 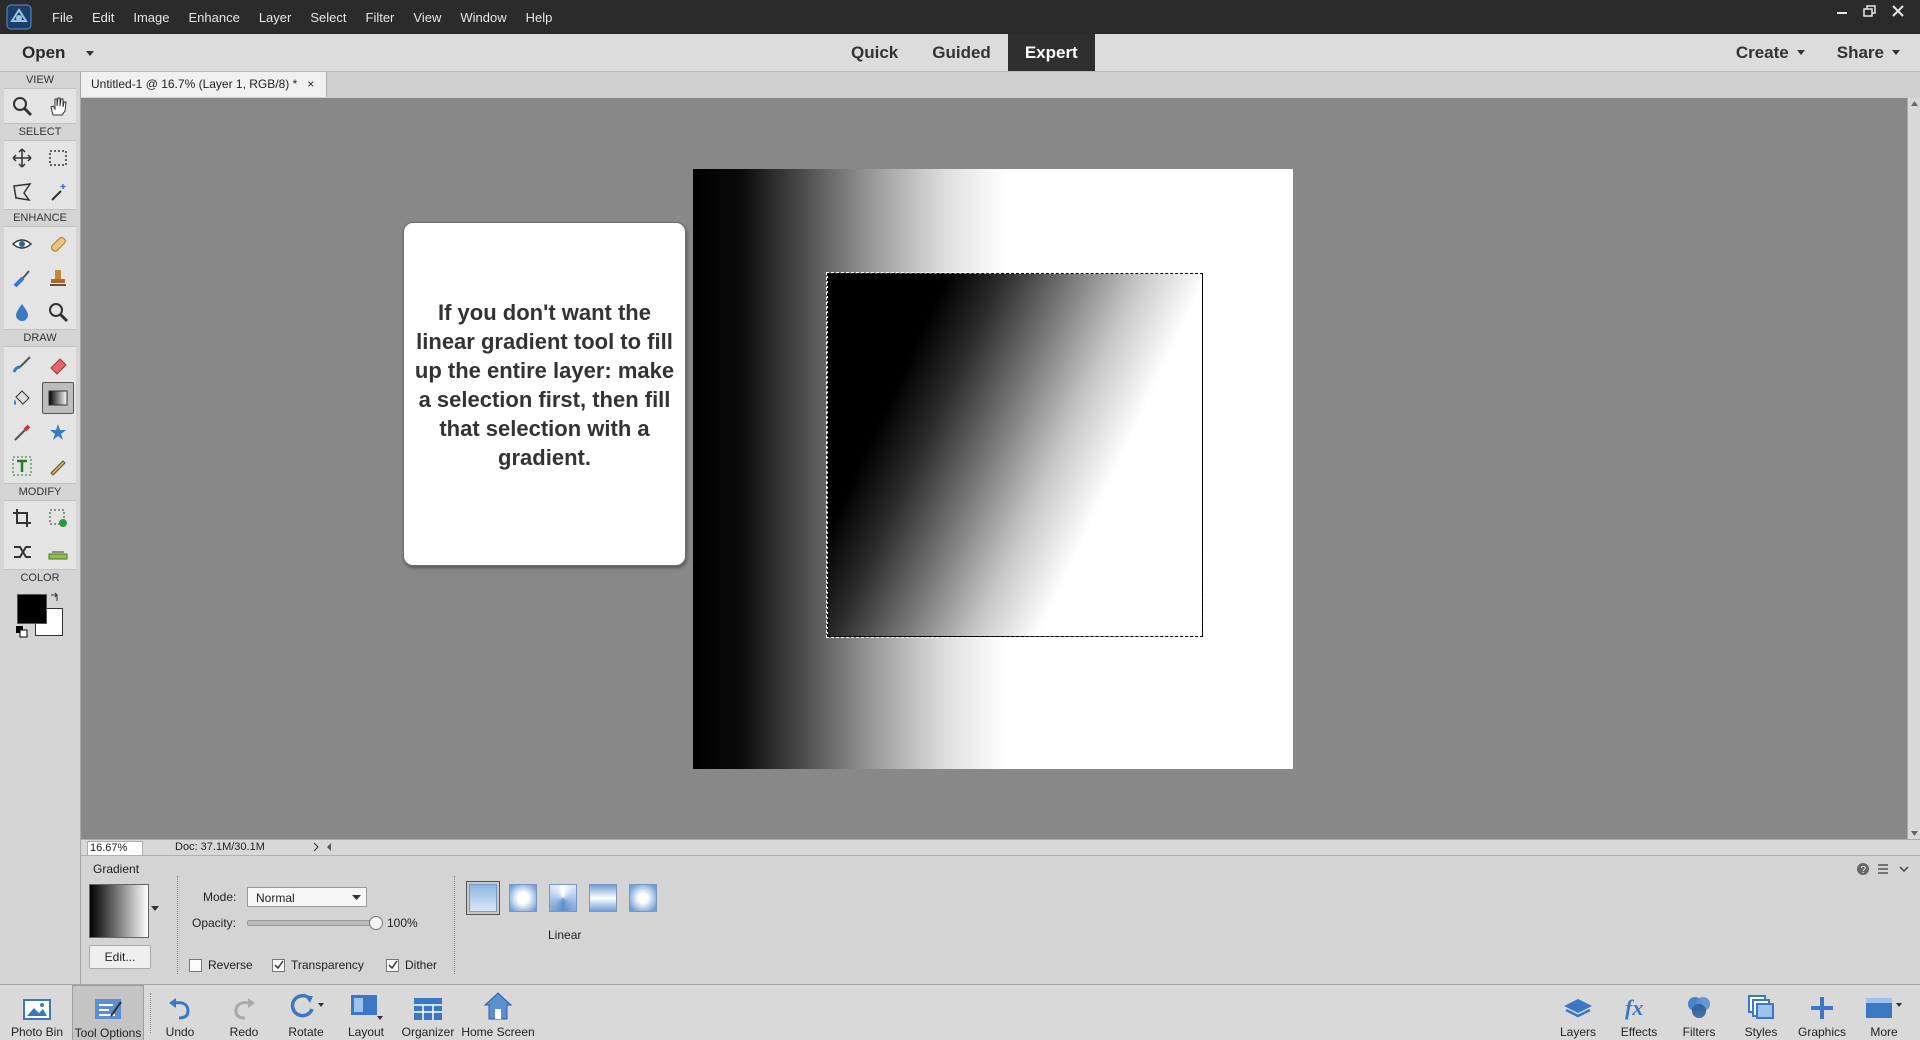 What do you see at coordinates (1699, 1012) in the screenshot?
I see `filters-panel-button: Filters` at bounding box center [1699, 1012].